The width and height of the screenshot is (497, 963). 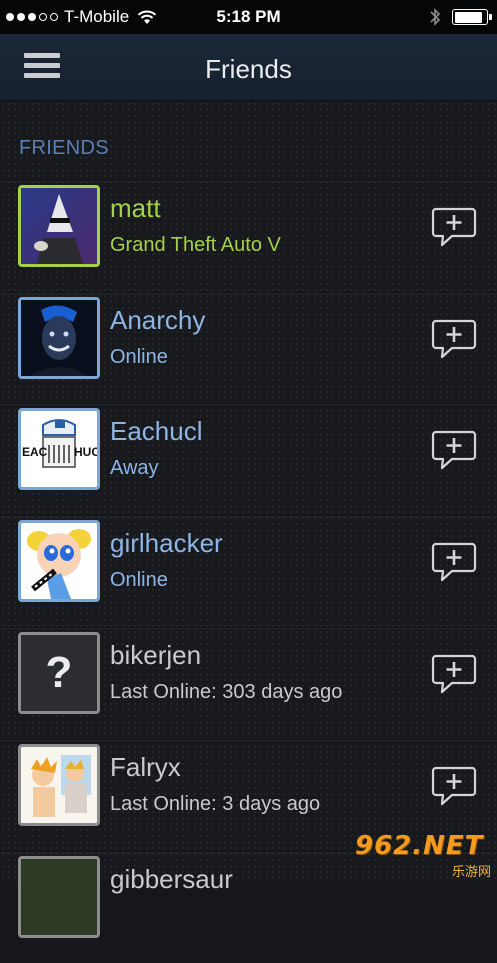 I want to click on navigation-bar: Friends, so click(x=248, y=67).